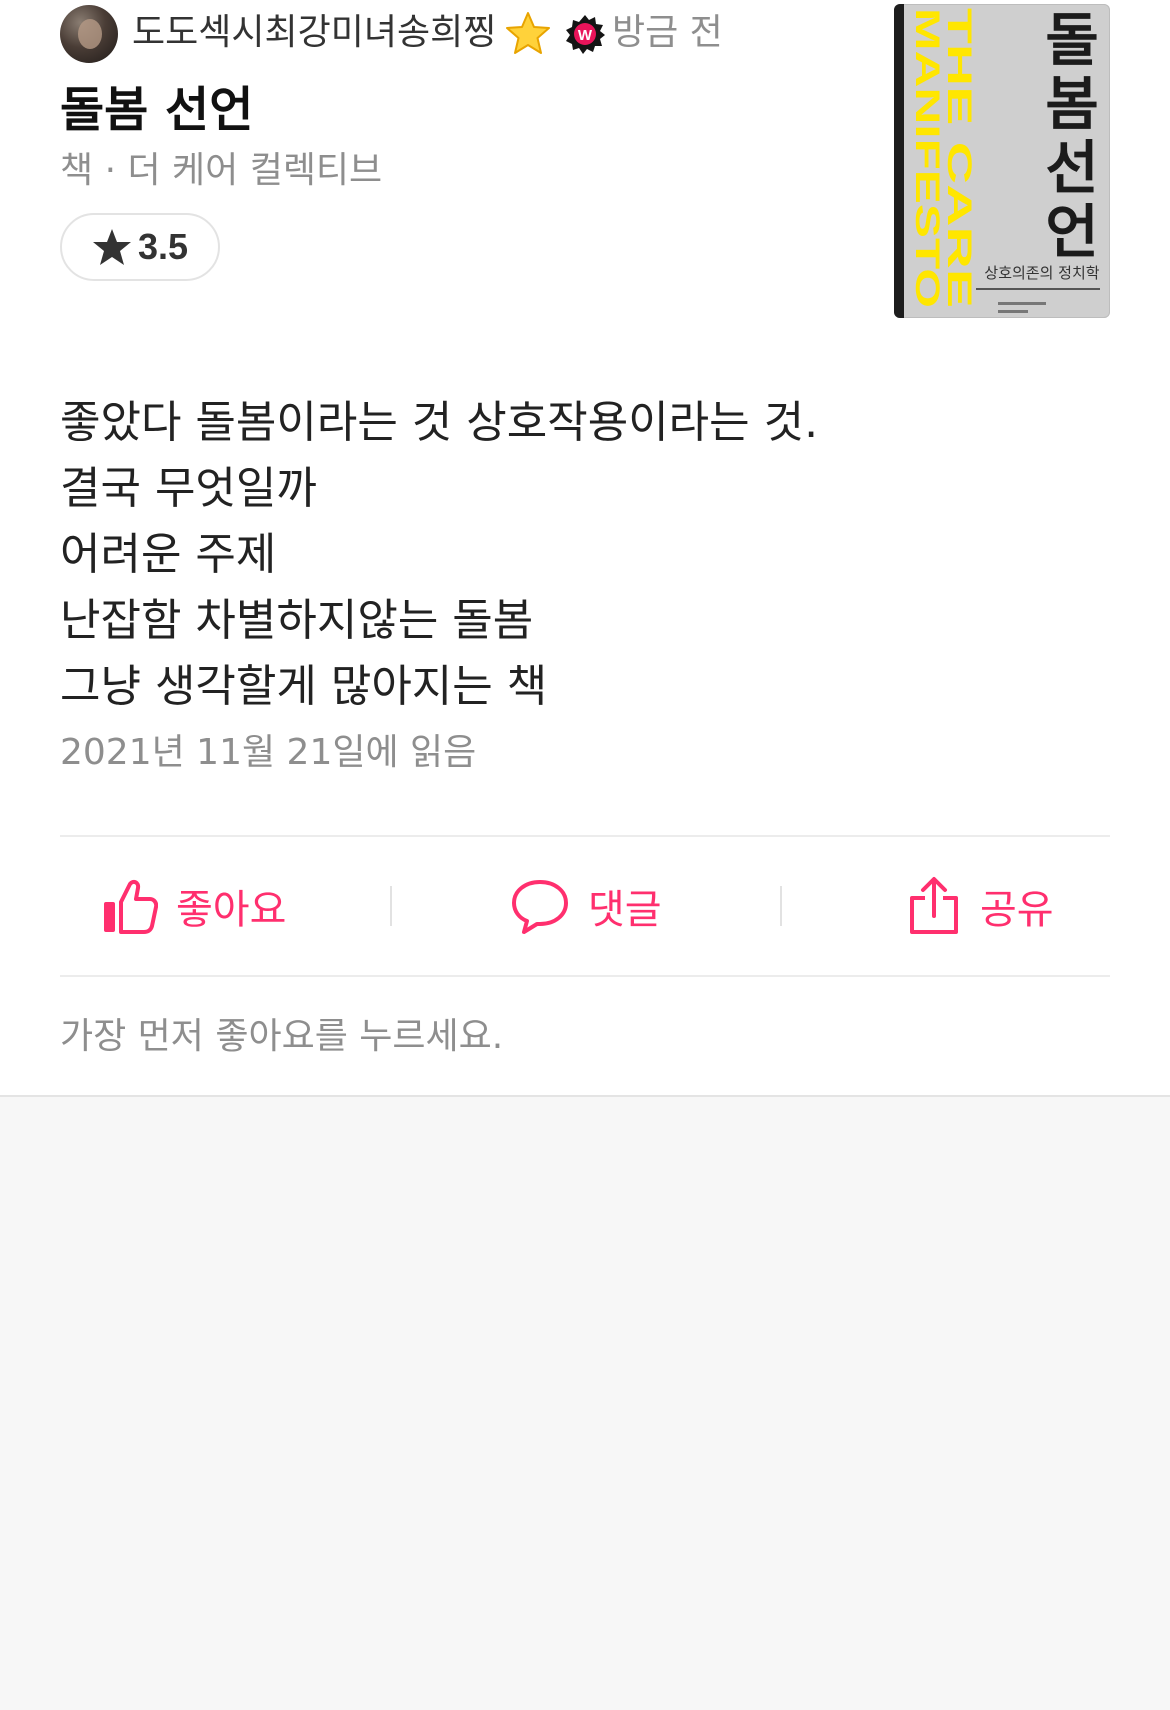 This screenshot has height=1710, width=1170. I want to click on comment-button: 댓글, so click(586, 906).